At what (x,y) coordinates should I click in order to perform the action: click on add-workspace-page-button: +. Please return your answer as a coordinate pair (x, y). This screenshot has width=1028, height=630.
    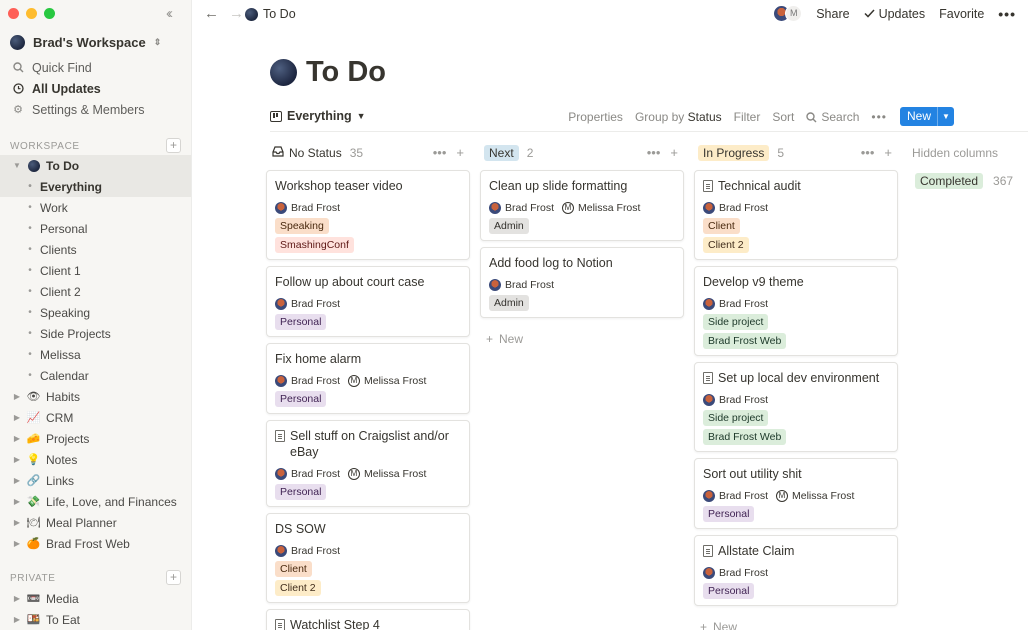
    Looking at the image, I should click on (173, 145).